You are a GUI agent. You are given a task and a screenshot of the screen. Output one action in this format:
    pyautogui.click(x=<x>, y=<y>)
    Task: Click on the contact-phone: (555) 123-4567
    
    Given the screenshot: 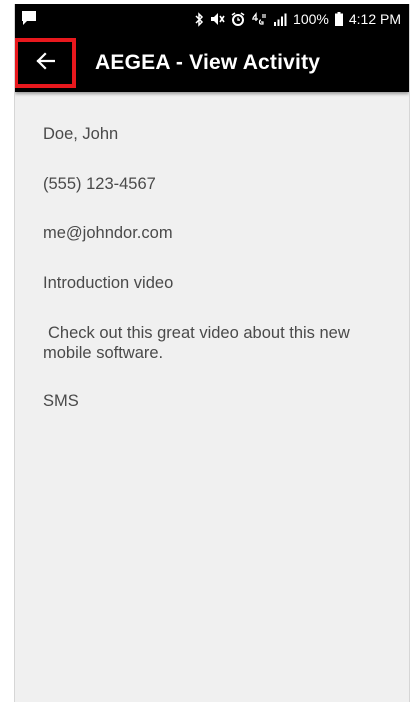 What is the action you would take?
    pyautogui.click(x=99, y=184)
    